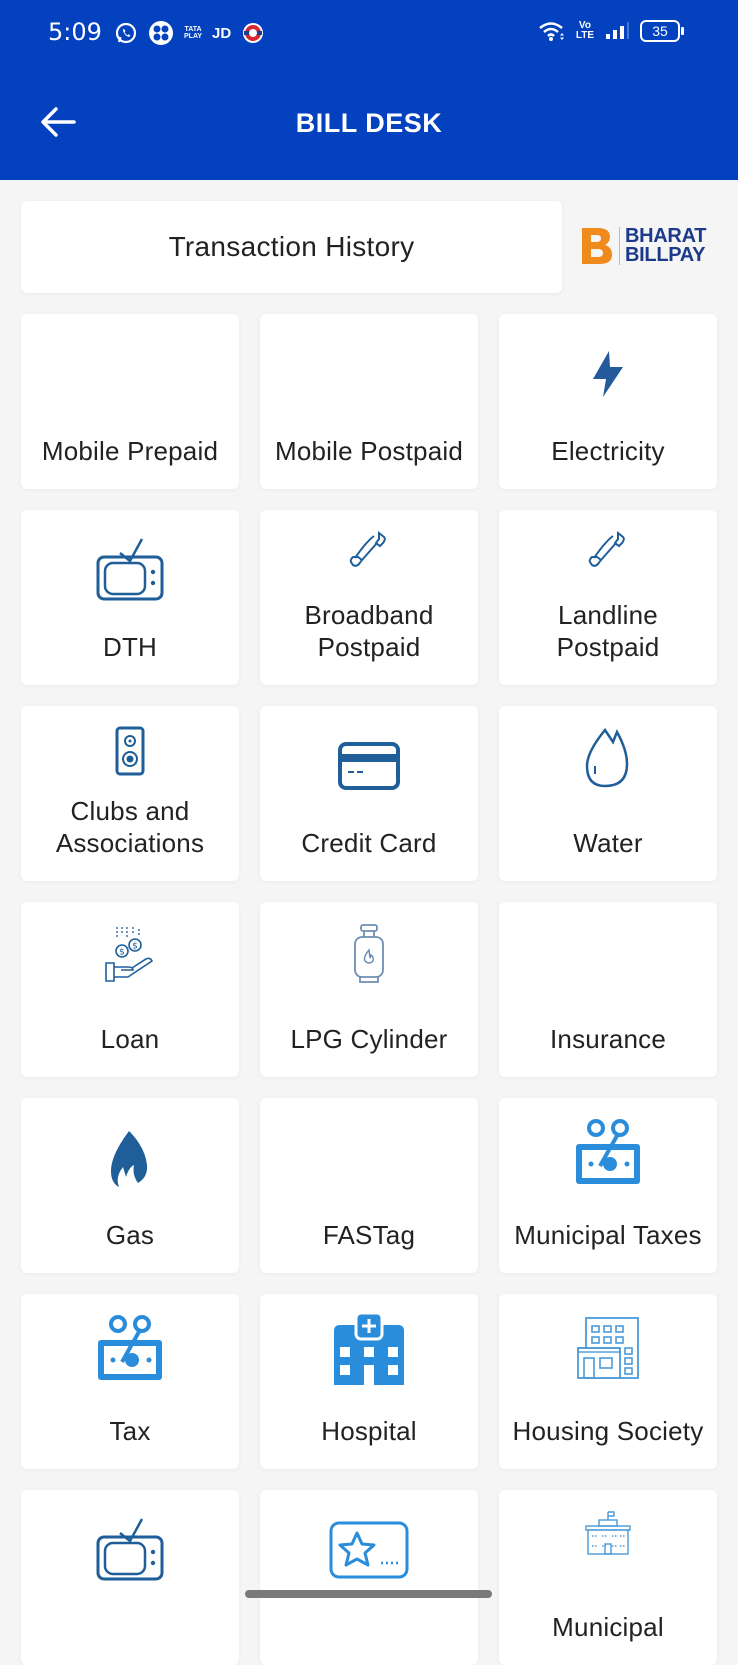  What do you see at coordinates (253, 33) in the screenshot?
I see `metro-icon` at bounding box center [253, 33].